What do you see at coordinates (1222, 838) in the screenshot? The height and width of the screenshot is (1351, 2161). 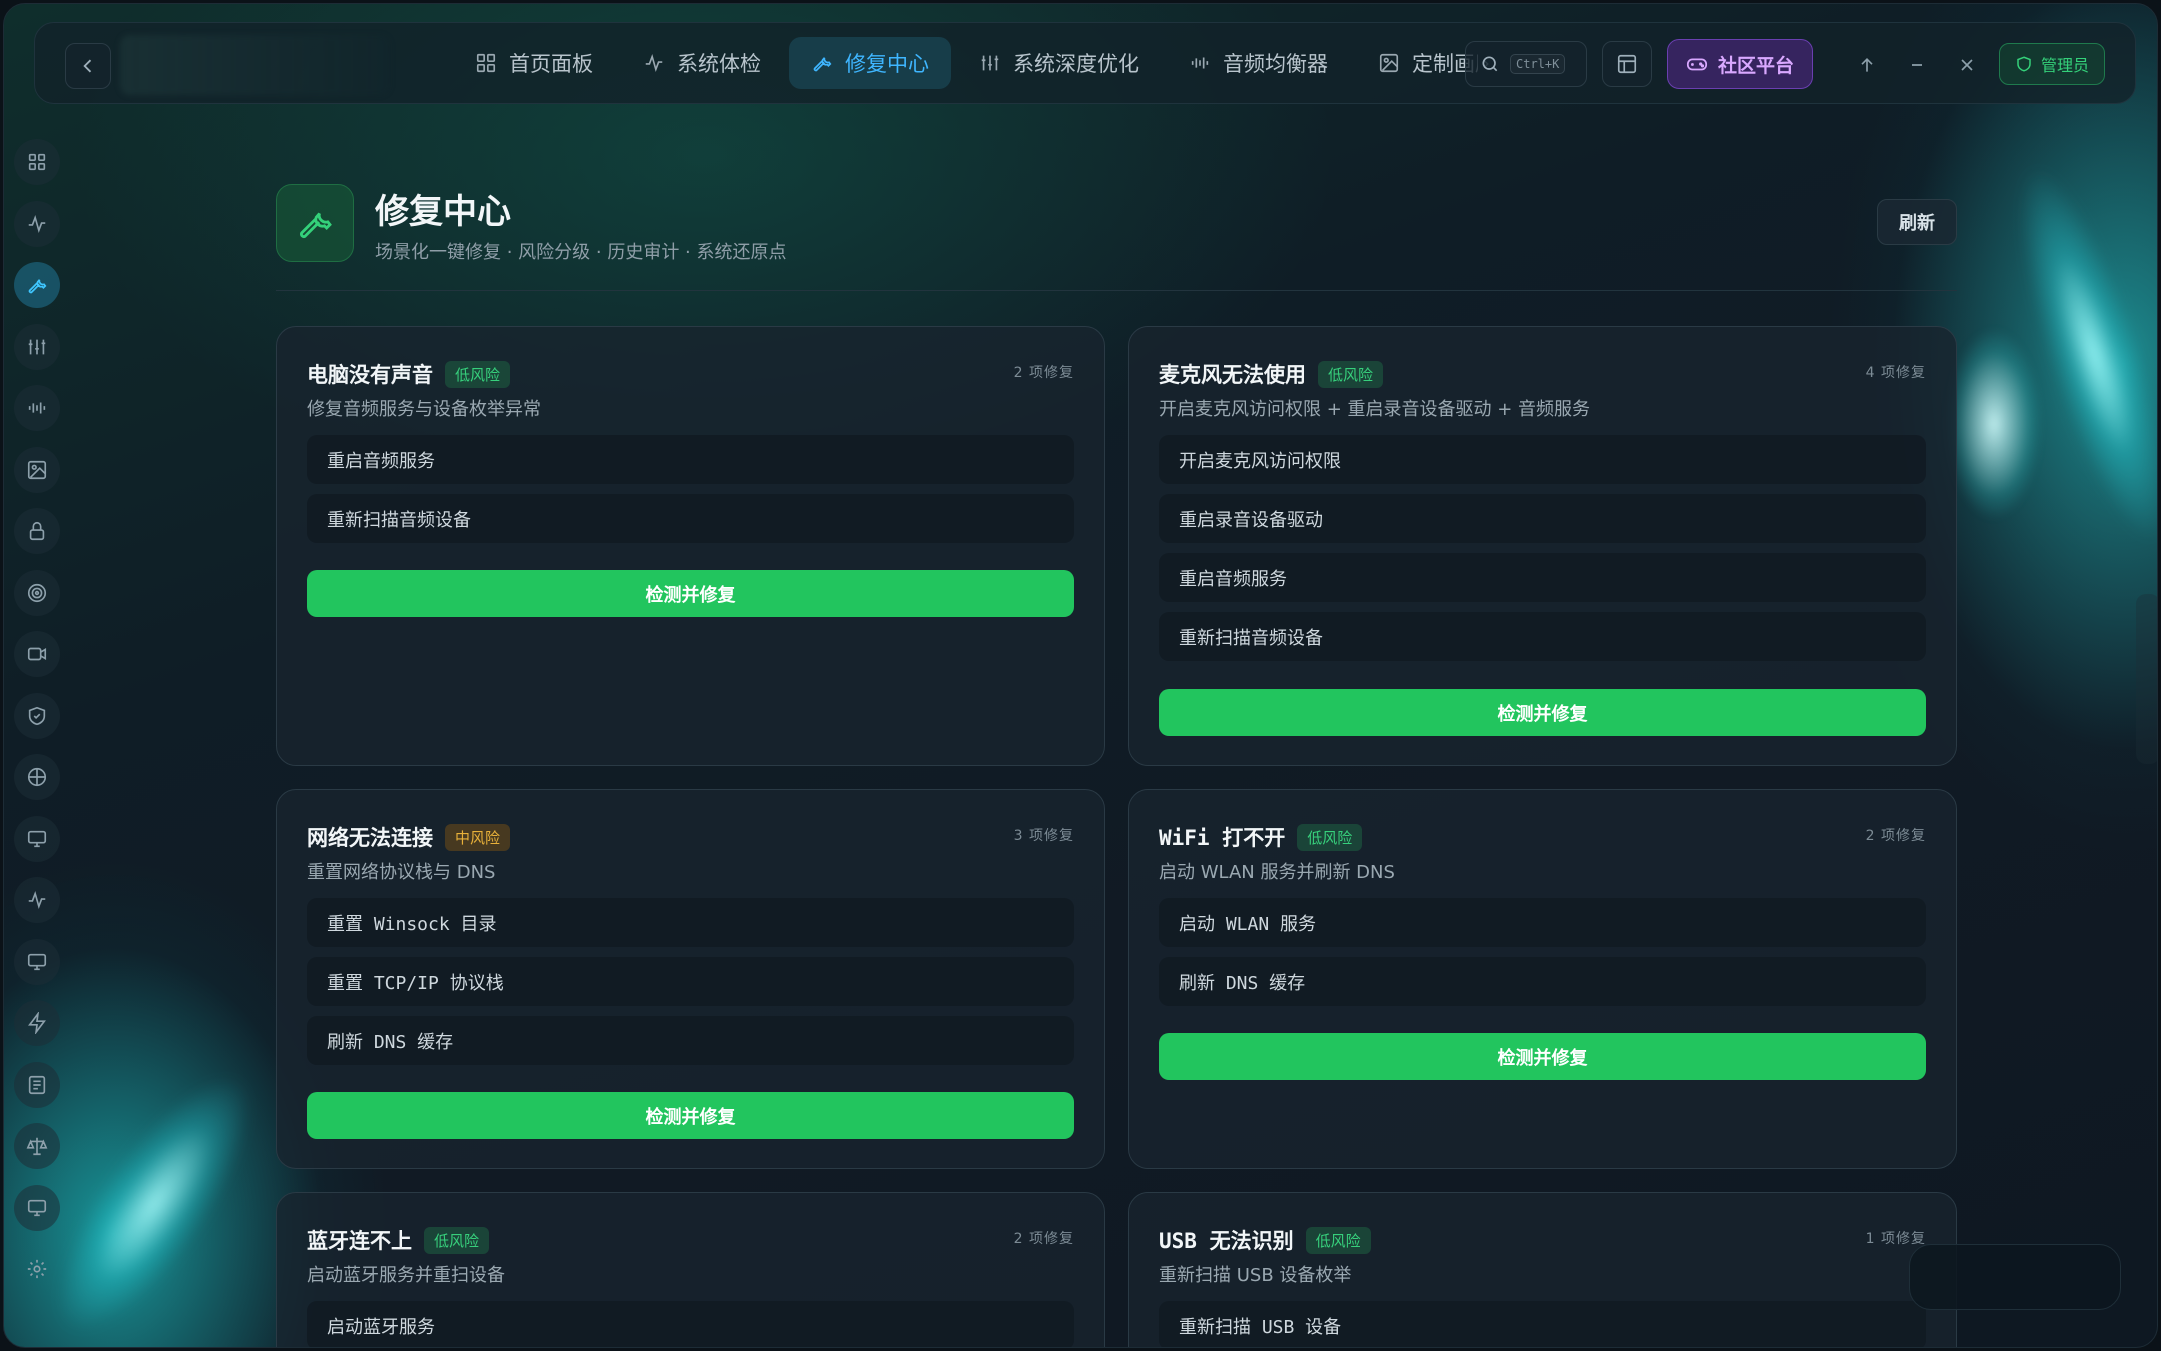 I see `card-title: WiFi 打不开` at bounding box center [1222, 838].